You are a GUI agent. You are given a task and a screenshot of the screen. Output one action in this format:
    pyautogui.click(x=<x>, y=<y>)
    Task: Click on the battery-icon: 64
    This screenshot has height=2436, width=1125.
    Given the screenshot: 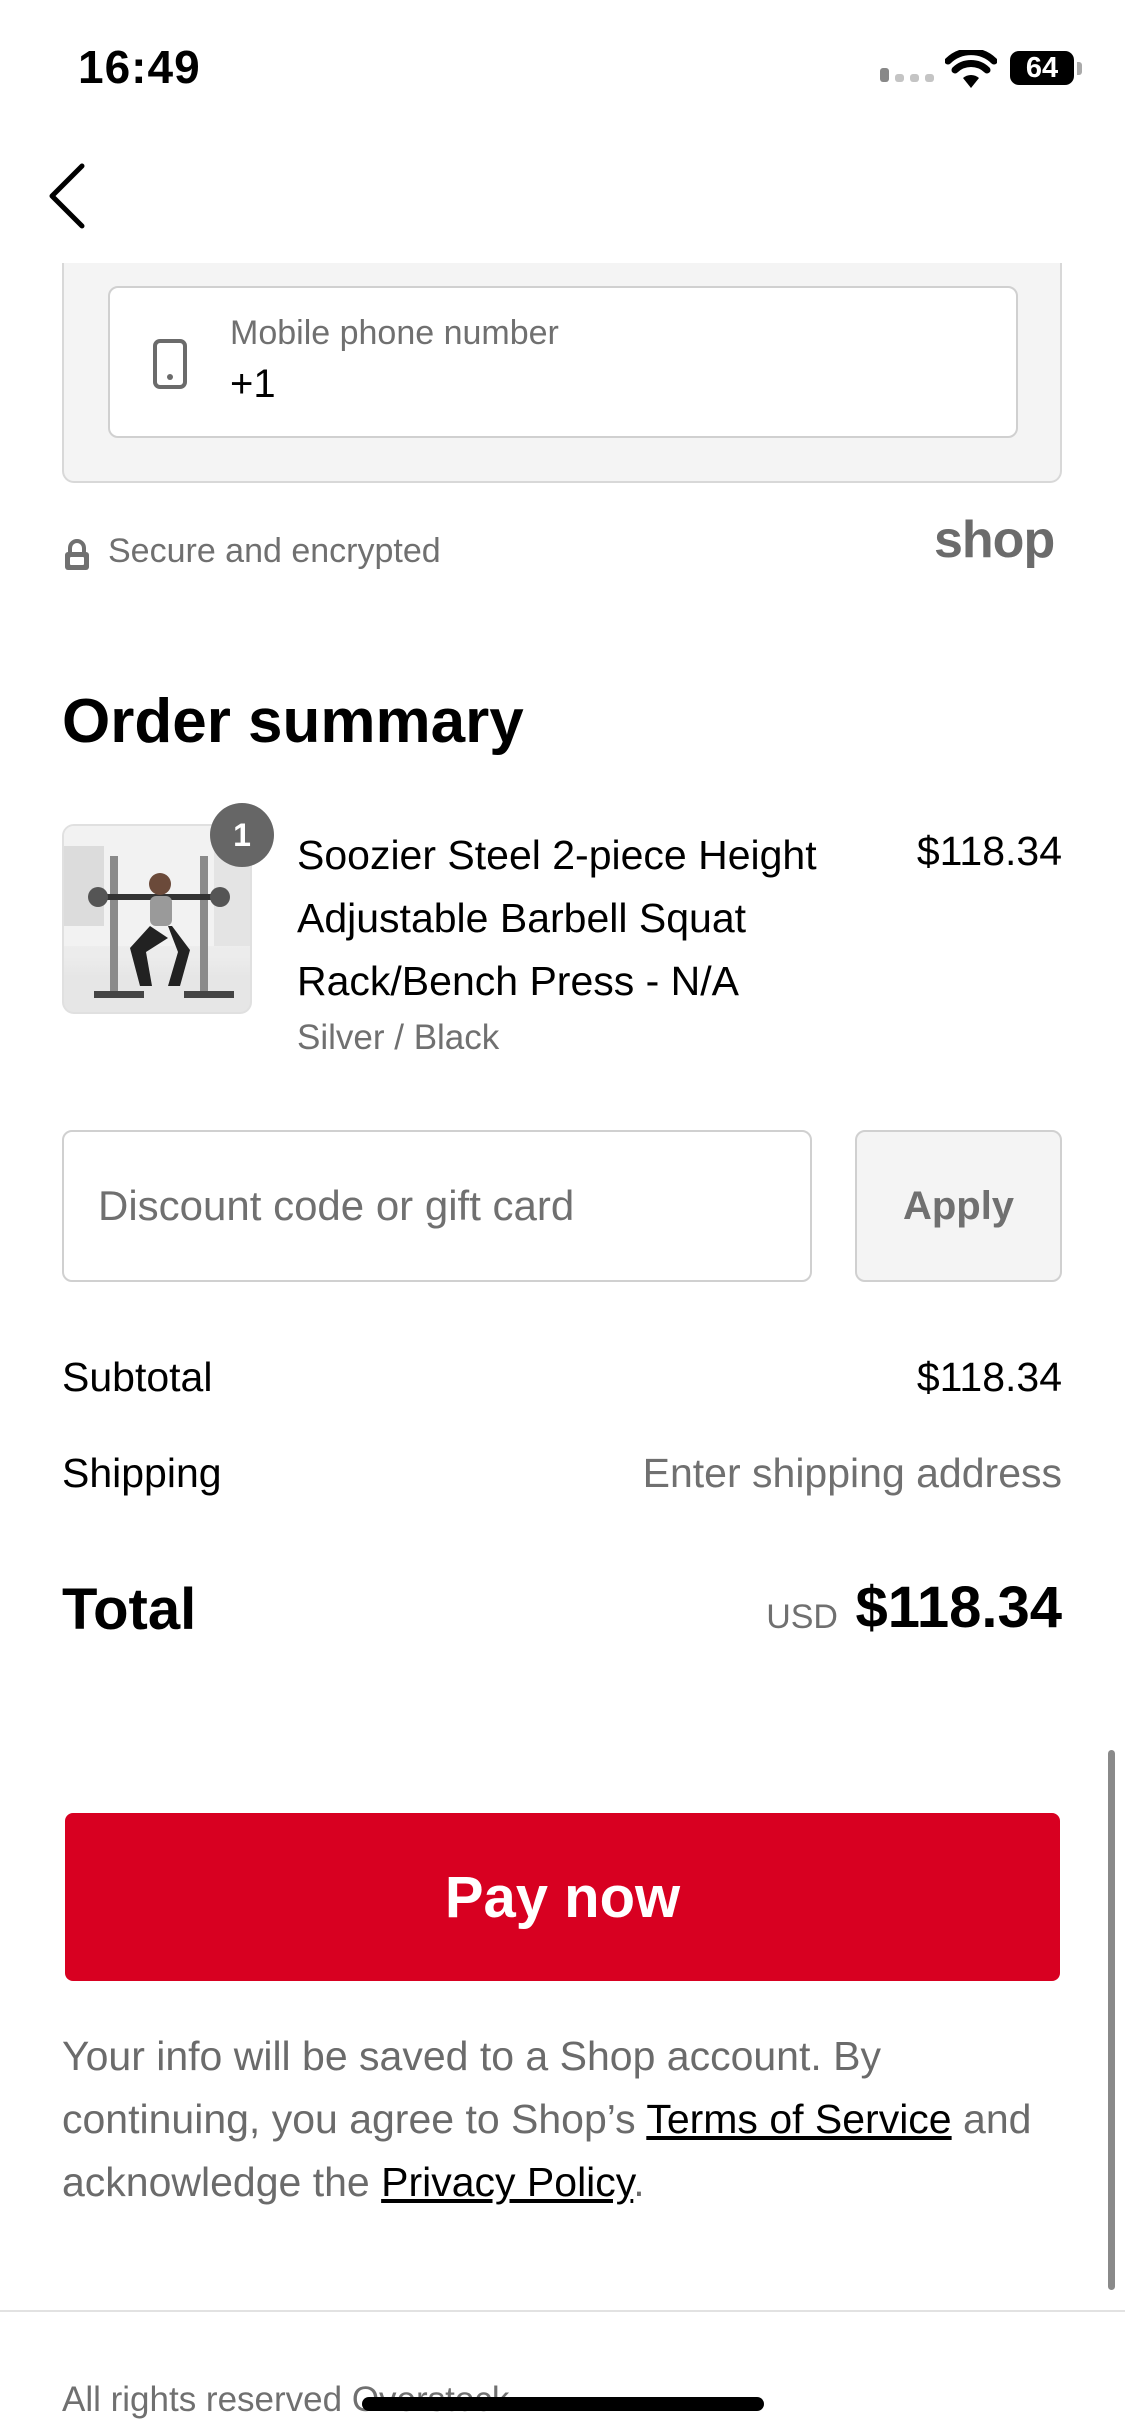 What is the action you would take?
    pyautogui.click(x=1042, y=68)
    